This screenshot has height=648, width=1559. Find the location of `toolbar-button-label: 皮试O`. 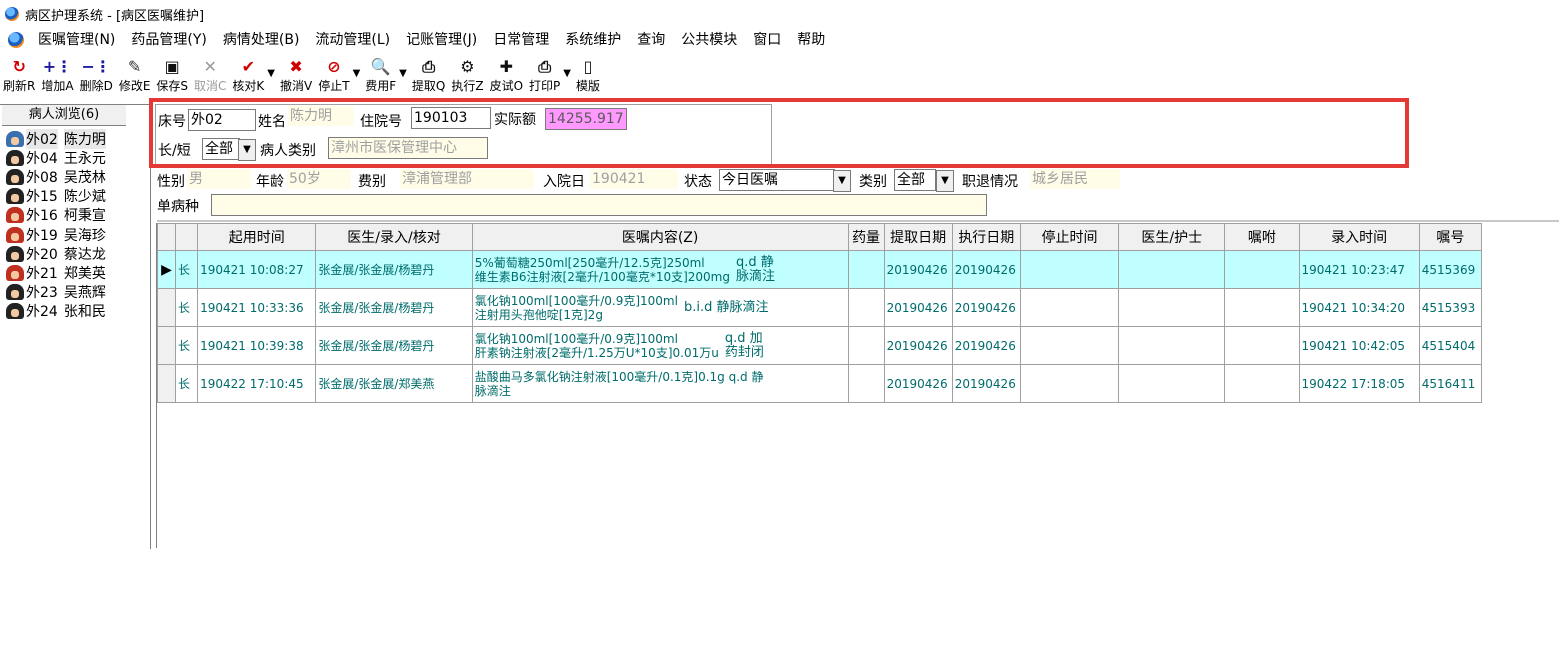

toolbar-button-label: 皮试O is located at coordinates (506, 86).